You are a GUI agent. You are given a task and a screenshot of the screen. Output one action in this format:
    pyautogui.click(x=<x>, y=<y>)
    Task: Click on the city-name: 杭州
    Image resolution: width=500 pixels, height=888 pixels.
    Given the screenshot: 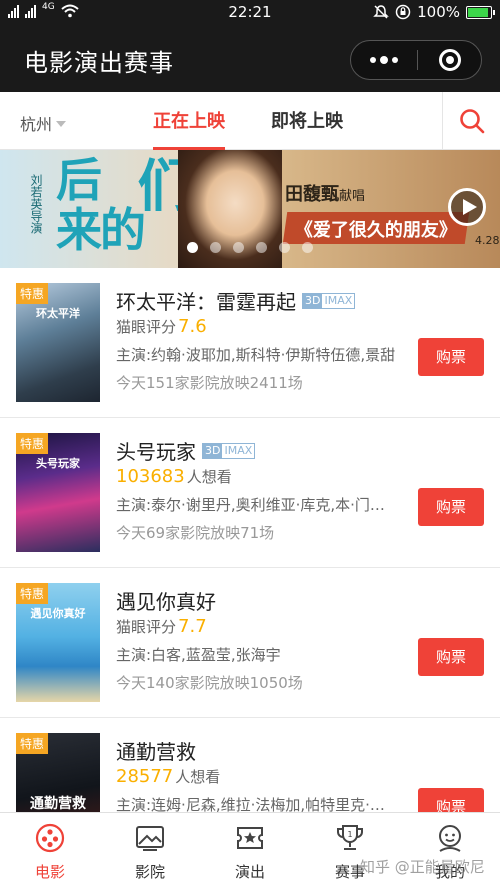 What is the action you would take?
    pyautogui.click(x=36, y=124)
    